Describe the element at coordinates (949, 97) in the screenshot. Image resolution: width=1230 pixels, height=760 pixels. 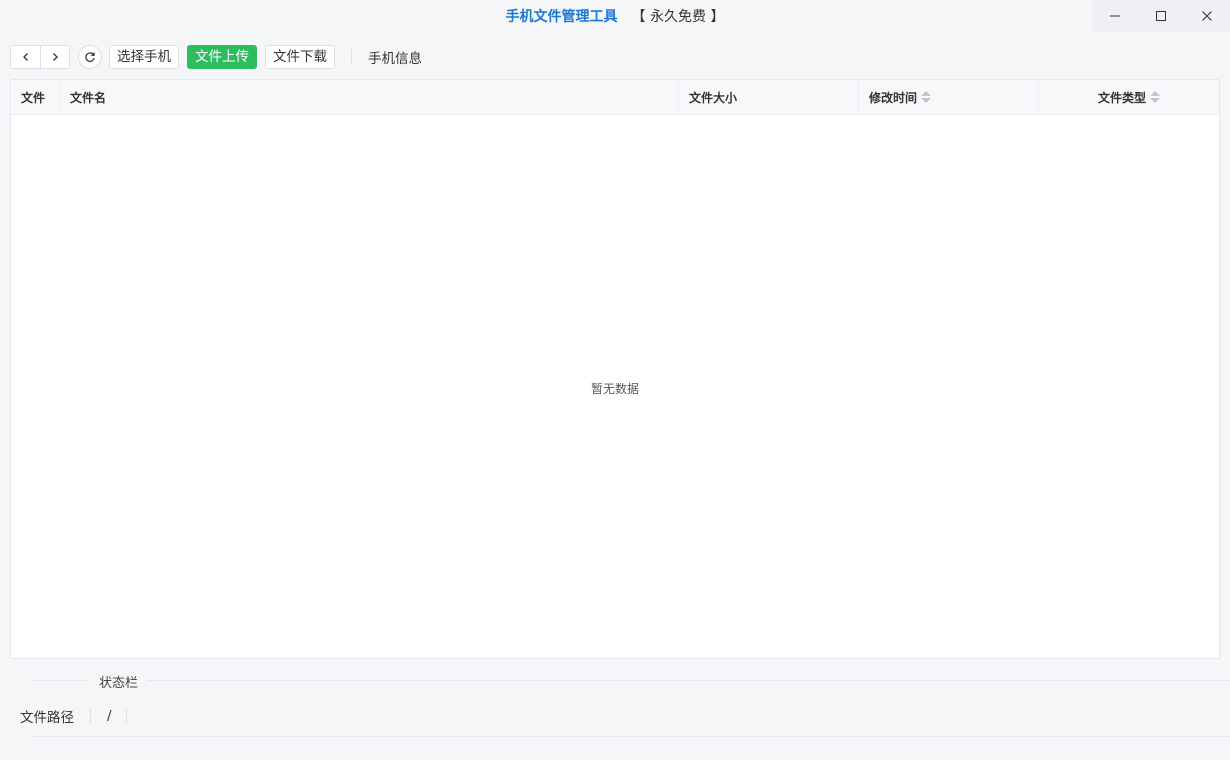
I see `column-header-modified: 修改时间` at that location.